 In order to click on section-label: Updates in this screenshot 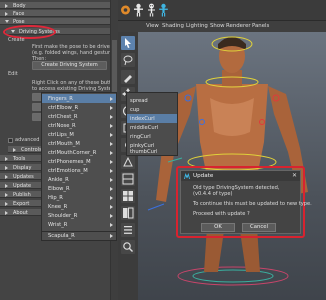, I will do `click(23, 177)`.